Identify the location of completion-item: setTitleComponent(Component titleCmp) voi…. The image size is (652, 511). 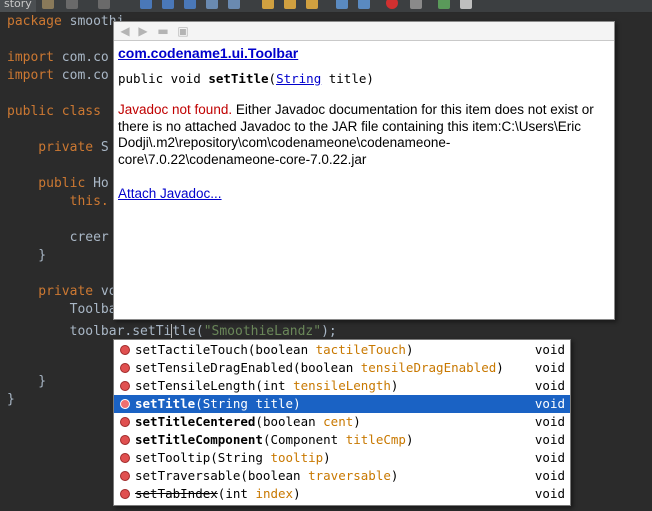
(342, 440).